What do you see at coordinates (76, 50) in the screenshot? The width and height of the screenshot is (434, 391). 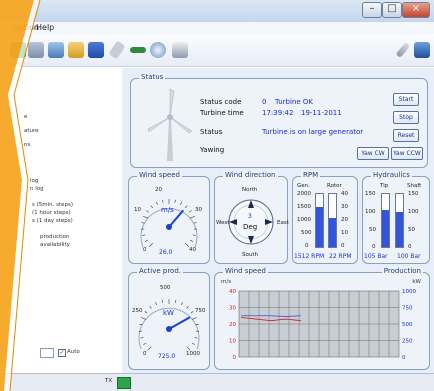 I see `save-icon` at bounding box center [76, 50].